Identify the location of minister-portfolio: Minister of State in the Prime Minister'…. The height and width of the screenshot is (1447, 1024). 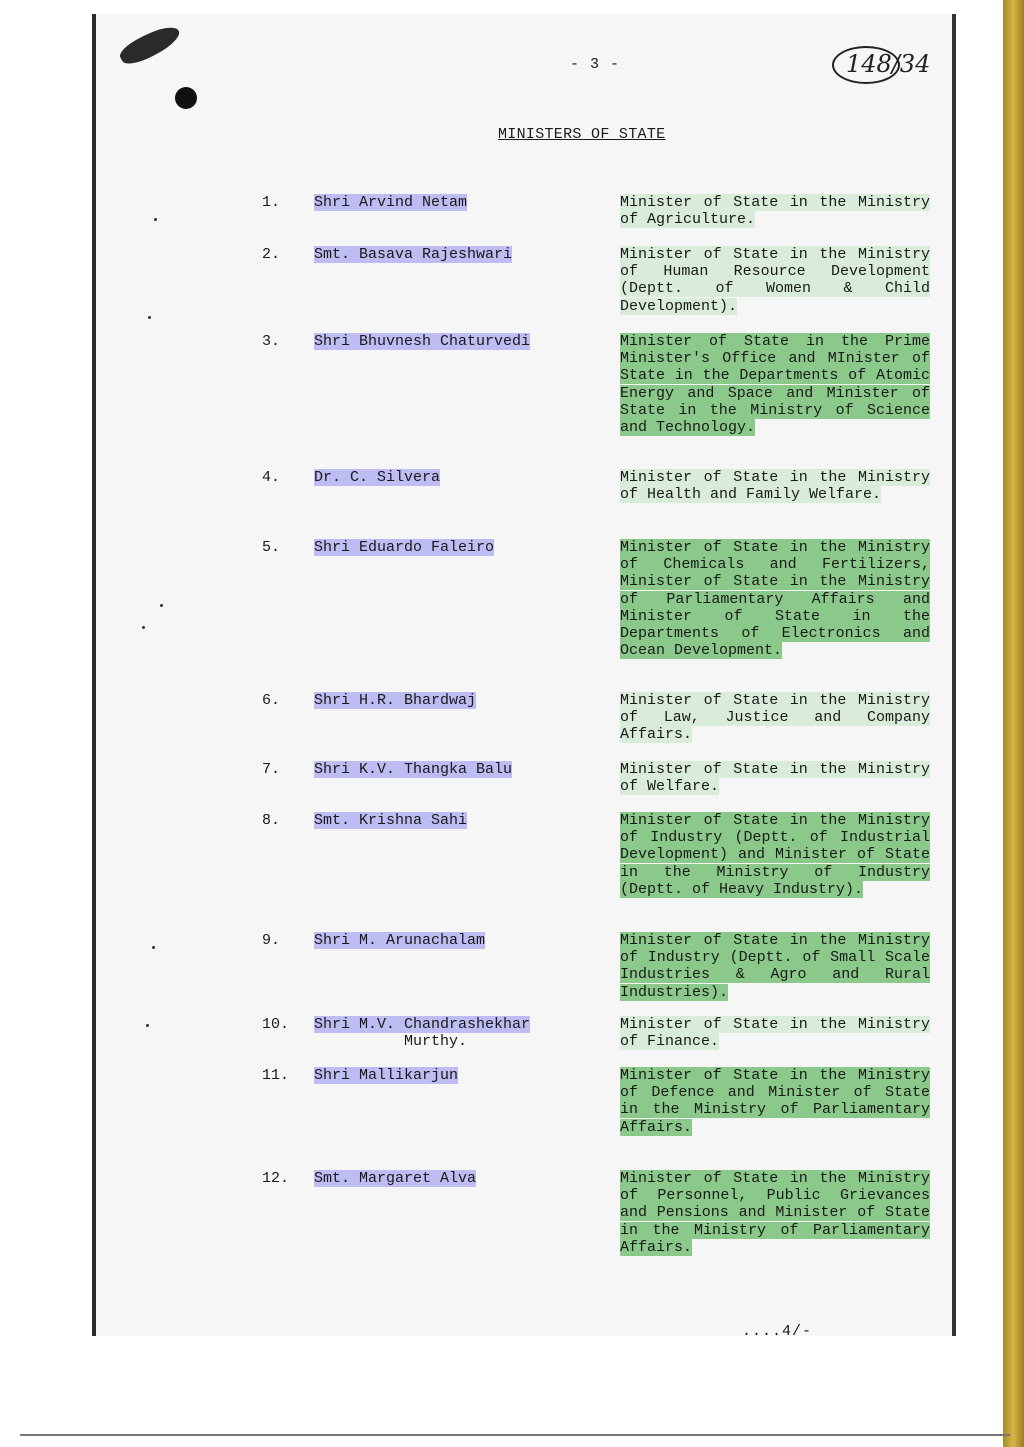
(775, 385).